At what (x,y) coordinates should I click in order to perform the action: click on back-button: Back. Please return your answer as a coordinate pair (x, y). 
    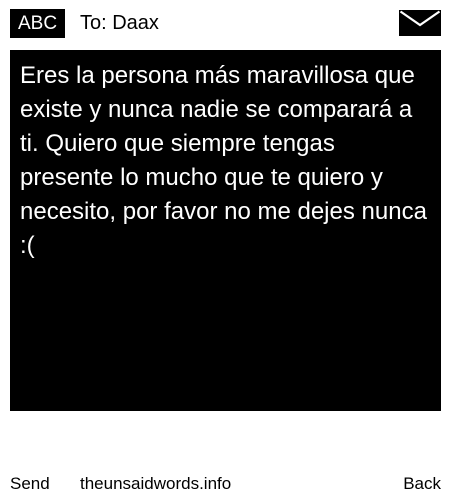
    Looking at the image, I should click on (422, 484).